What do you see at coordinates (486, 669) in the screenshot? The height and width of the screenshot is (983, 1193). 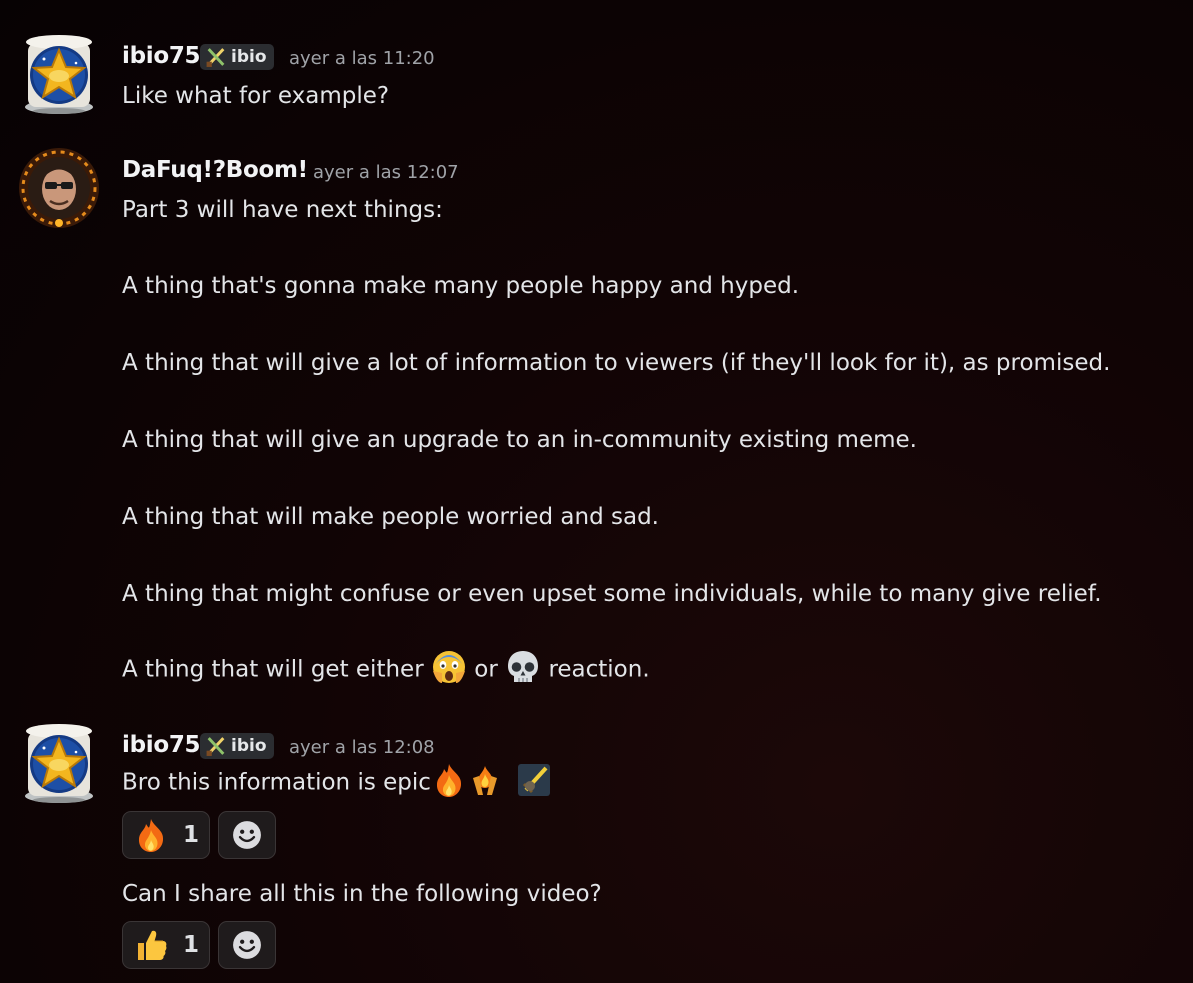 I see `message-text: or` at bounding box center [486, 669].